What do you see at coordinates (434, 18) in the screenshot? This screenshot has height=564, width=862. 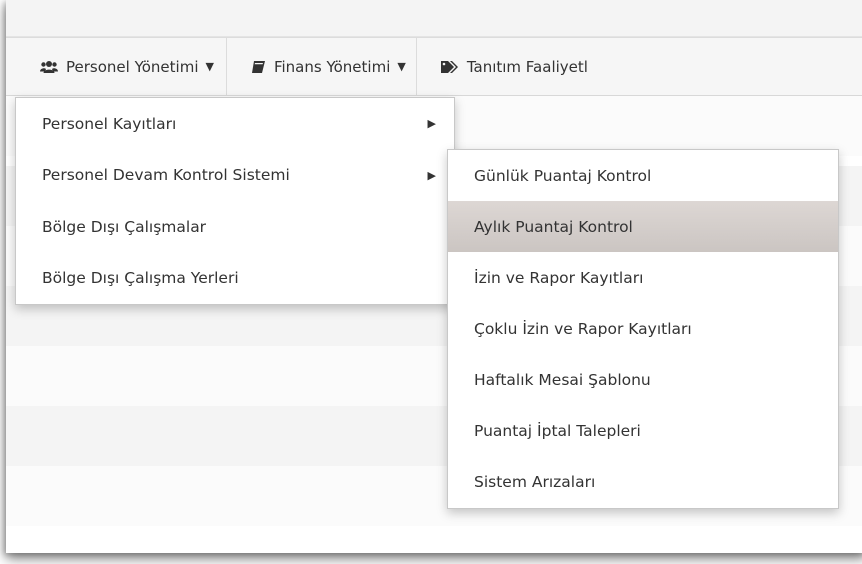 I see `top-band` at bounding box center [434, 18].